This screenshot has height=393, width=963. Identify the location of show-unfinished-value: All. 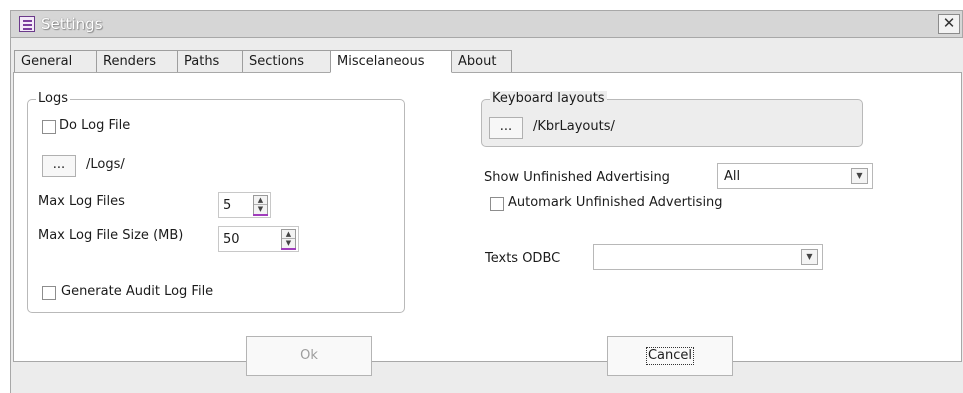
(732, 176).